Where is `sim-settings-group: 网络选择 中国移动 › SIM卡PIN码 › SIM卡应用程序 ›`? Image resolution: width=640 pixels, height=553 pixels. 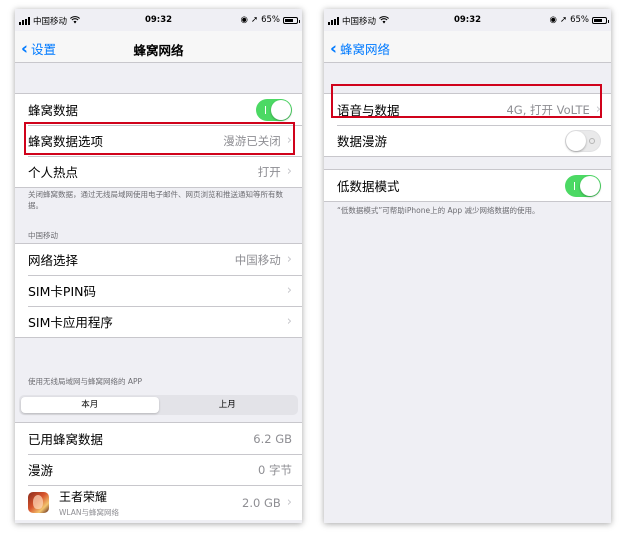
sim-settings-group: 网络选择 中国移动 › SIM卡PIN码 › SIM卡应用程序 › is located at coordinates (158, 290).